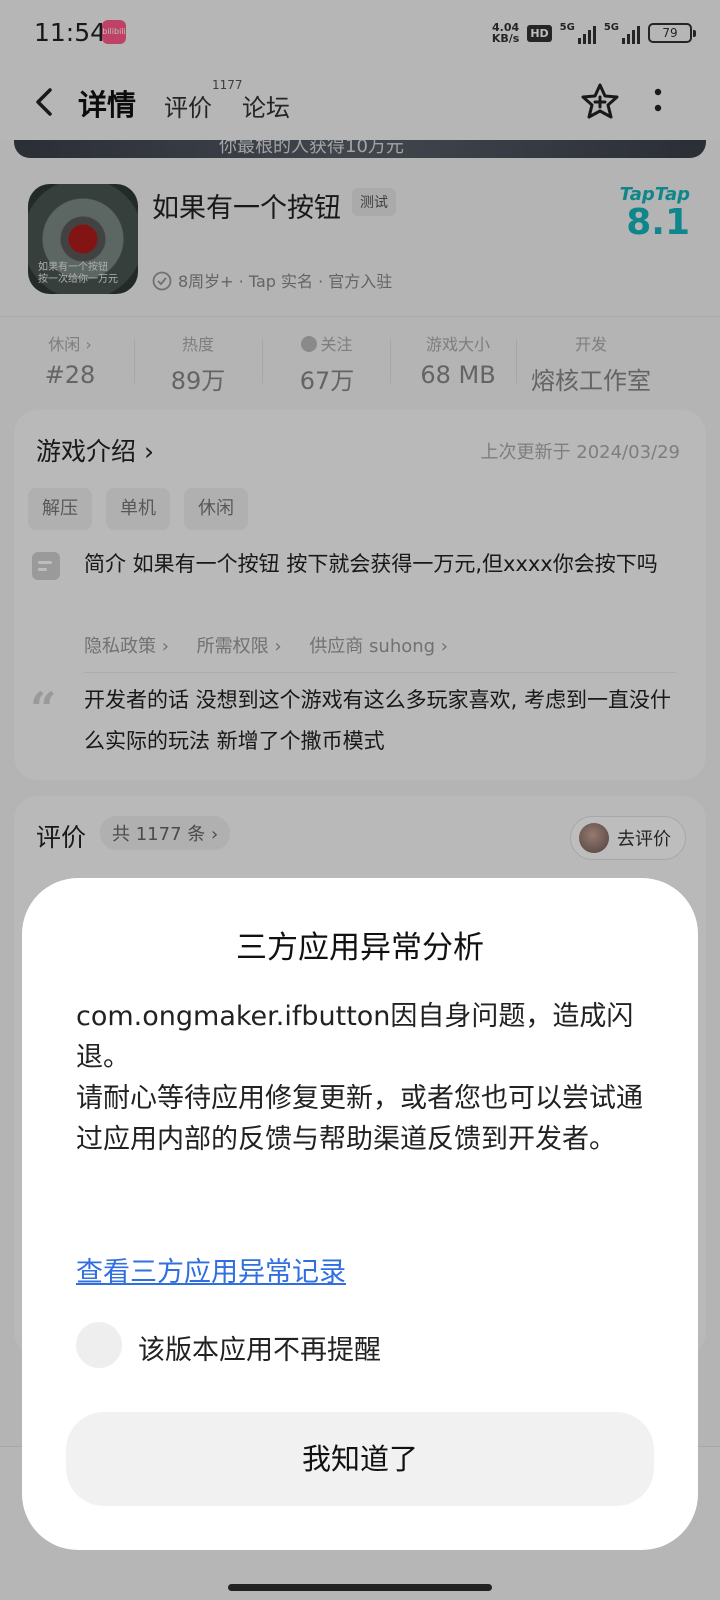  Describe the element at coordinates (360, 1587) in the screenshot. I see `home-indicator` at that location.